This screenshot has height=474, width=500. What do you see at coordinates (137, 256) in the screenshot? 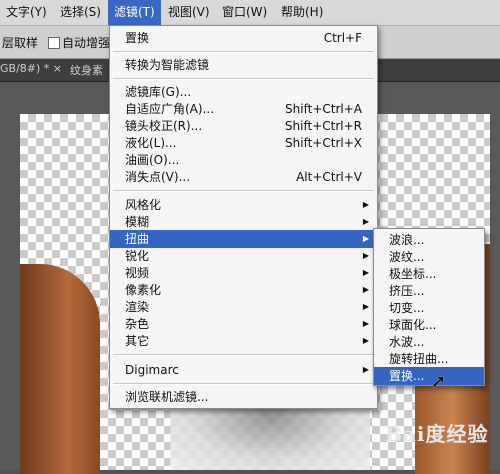
I see `menu-item-label: 锐化` at bounding box center [137, 256].